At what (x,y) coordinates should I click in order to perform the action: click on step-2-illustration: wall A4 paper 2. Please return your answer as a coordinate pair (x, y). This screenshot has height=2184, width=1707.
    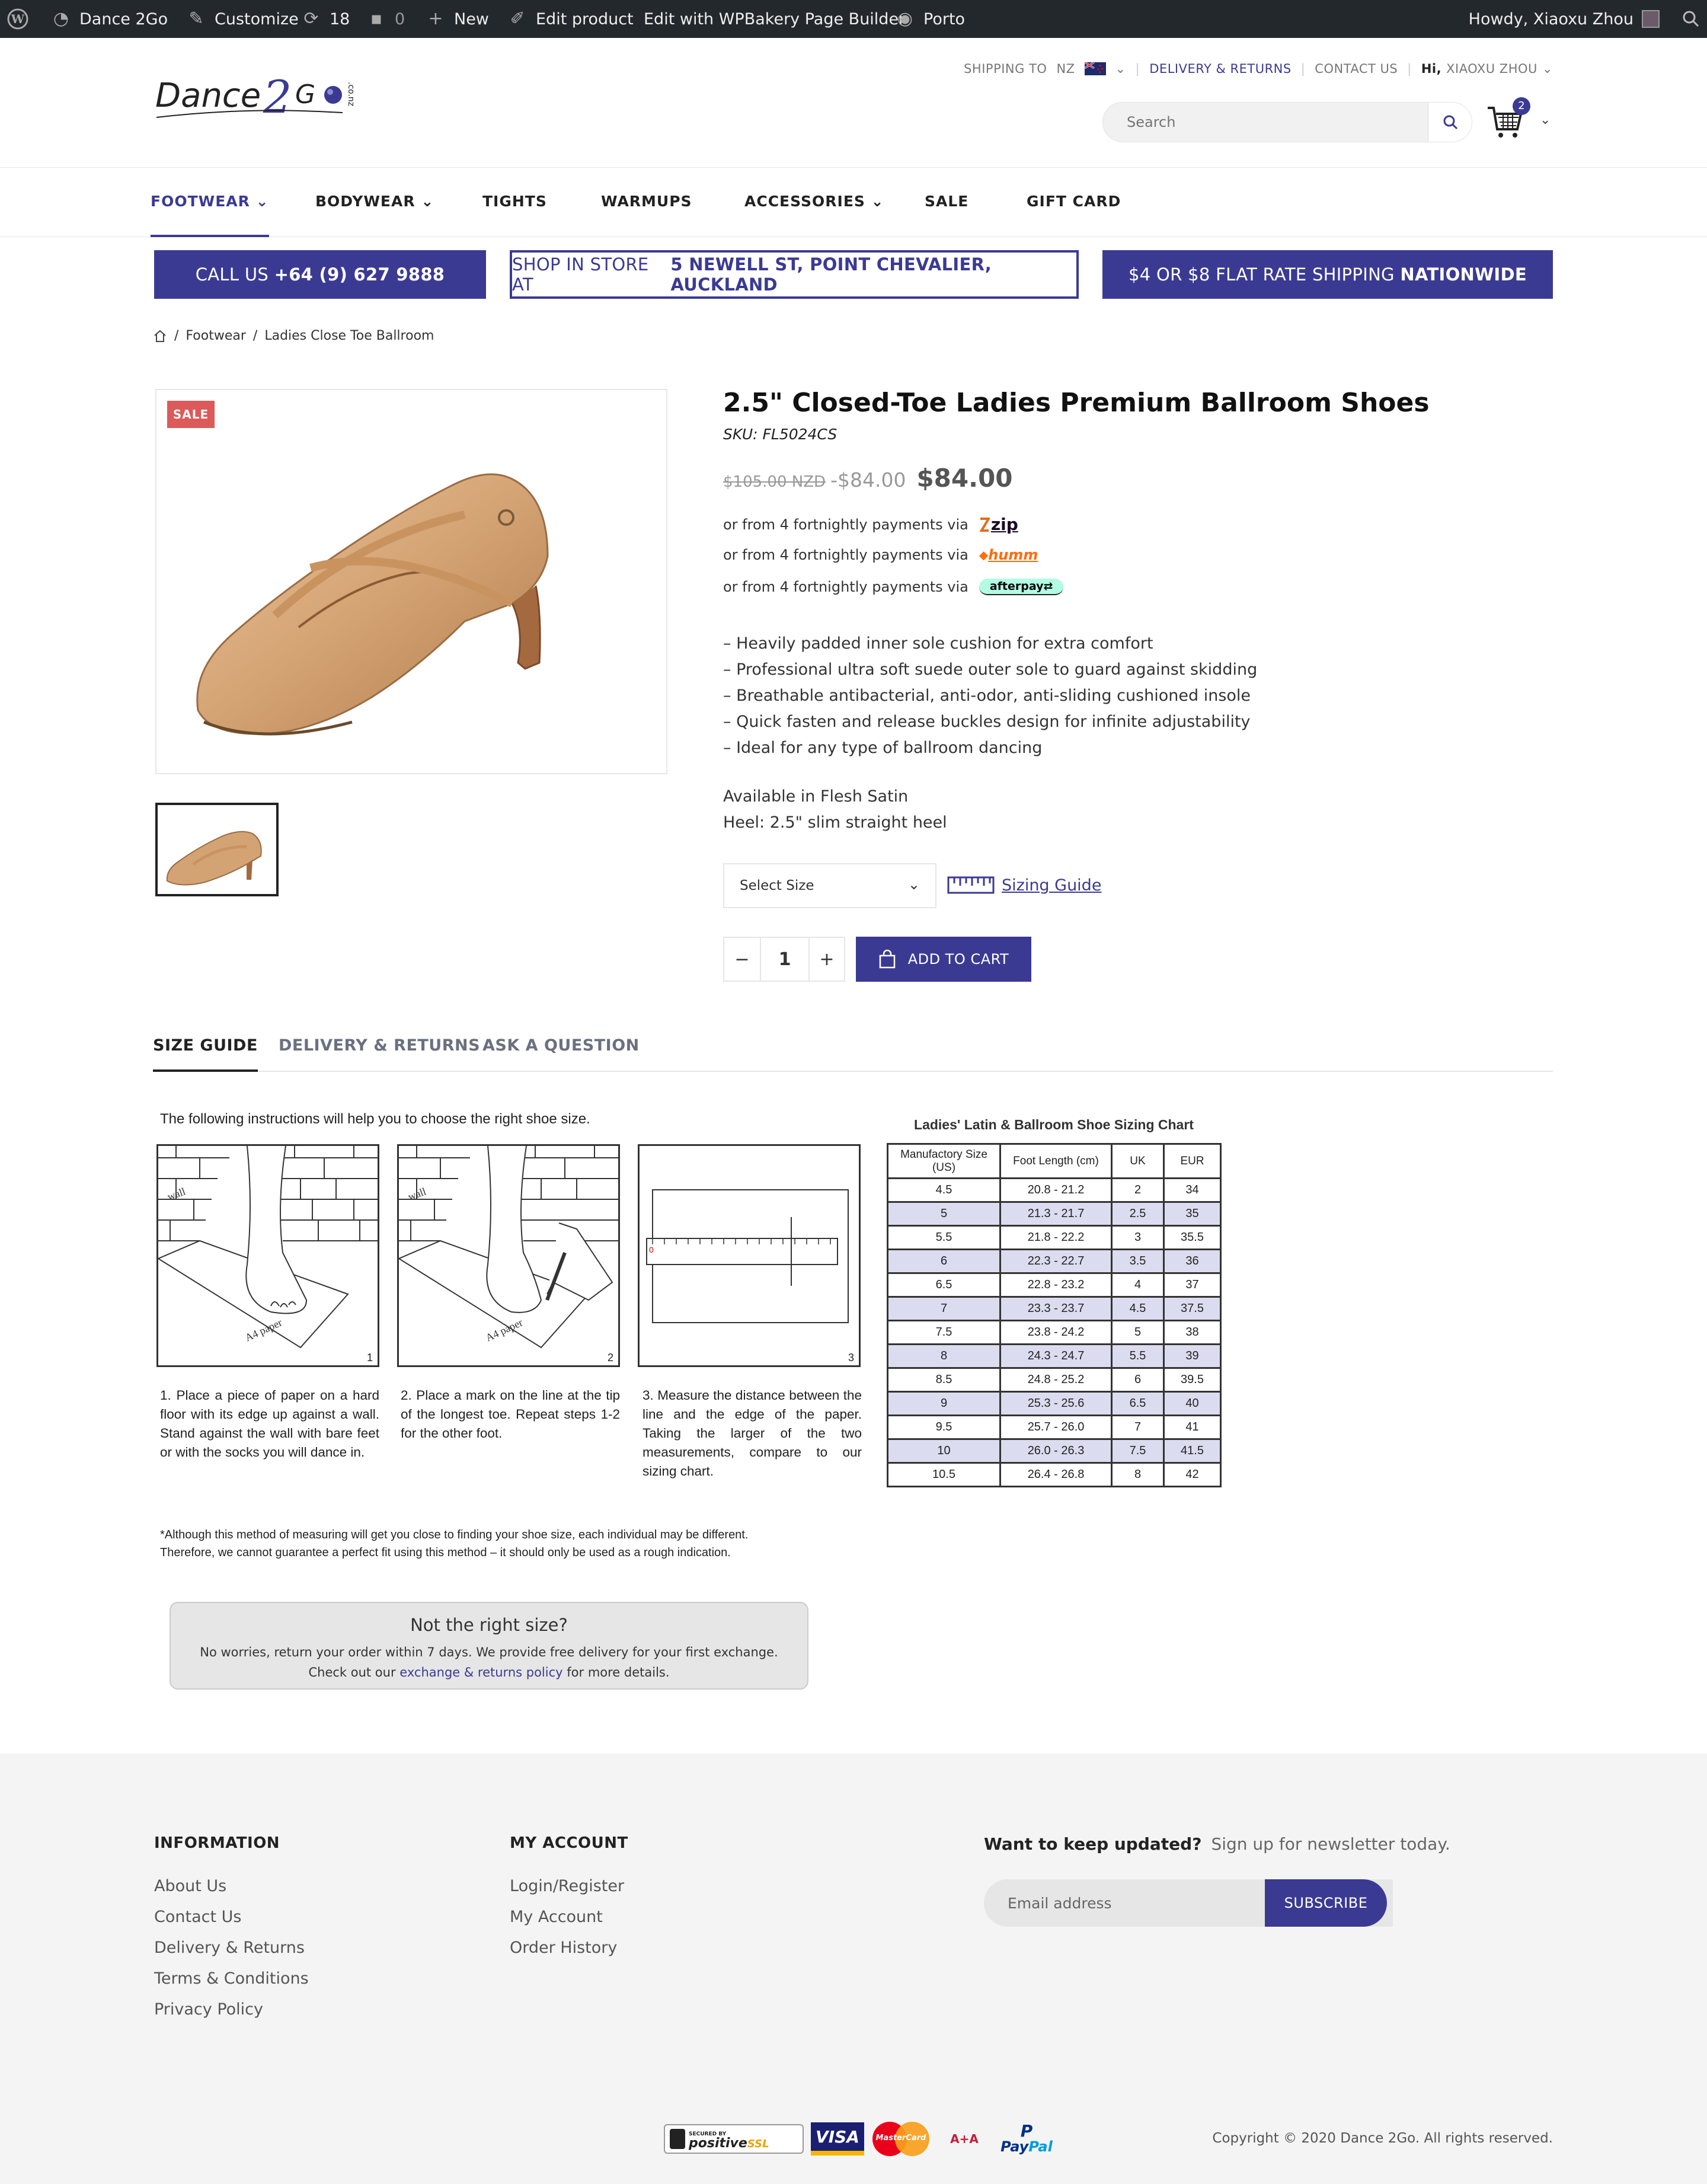
    Looking at the image, I should click on (508, 1255).